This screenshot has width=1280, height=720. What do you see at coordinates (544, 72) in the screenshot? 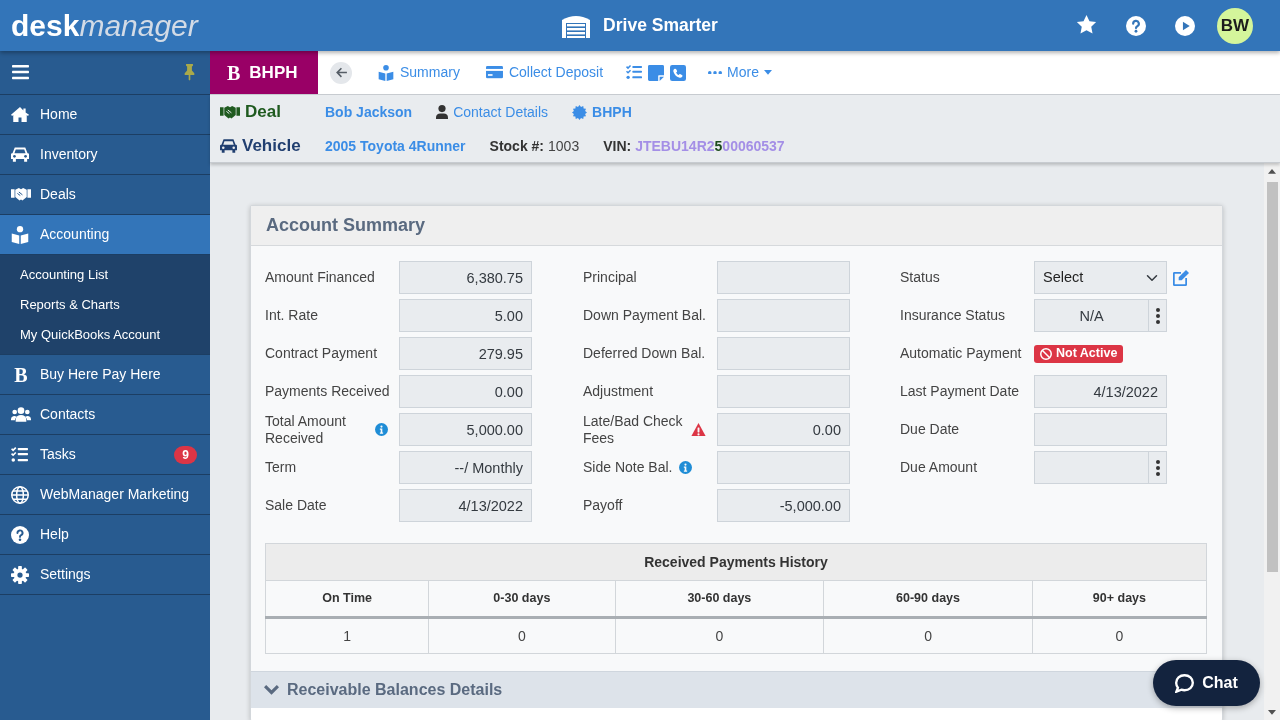
I see `toolbar-link: Collect Deposit` at bounding box center [544, 72].